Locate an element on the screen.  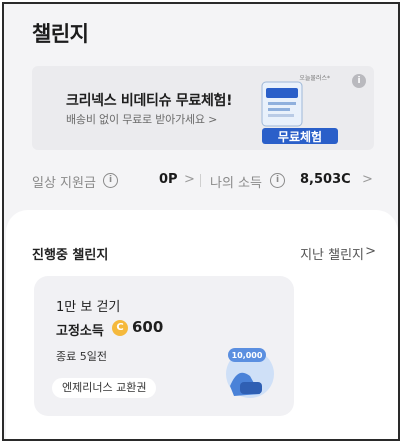
my-income-value: 8,503C is located at coordinates (325, 179).